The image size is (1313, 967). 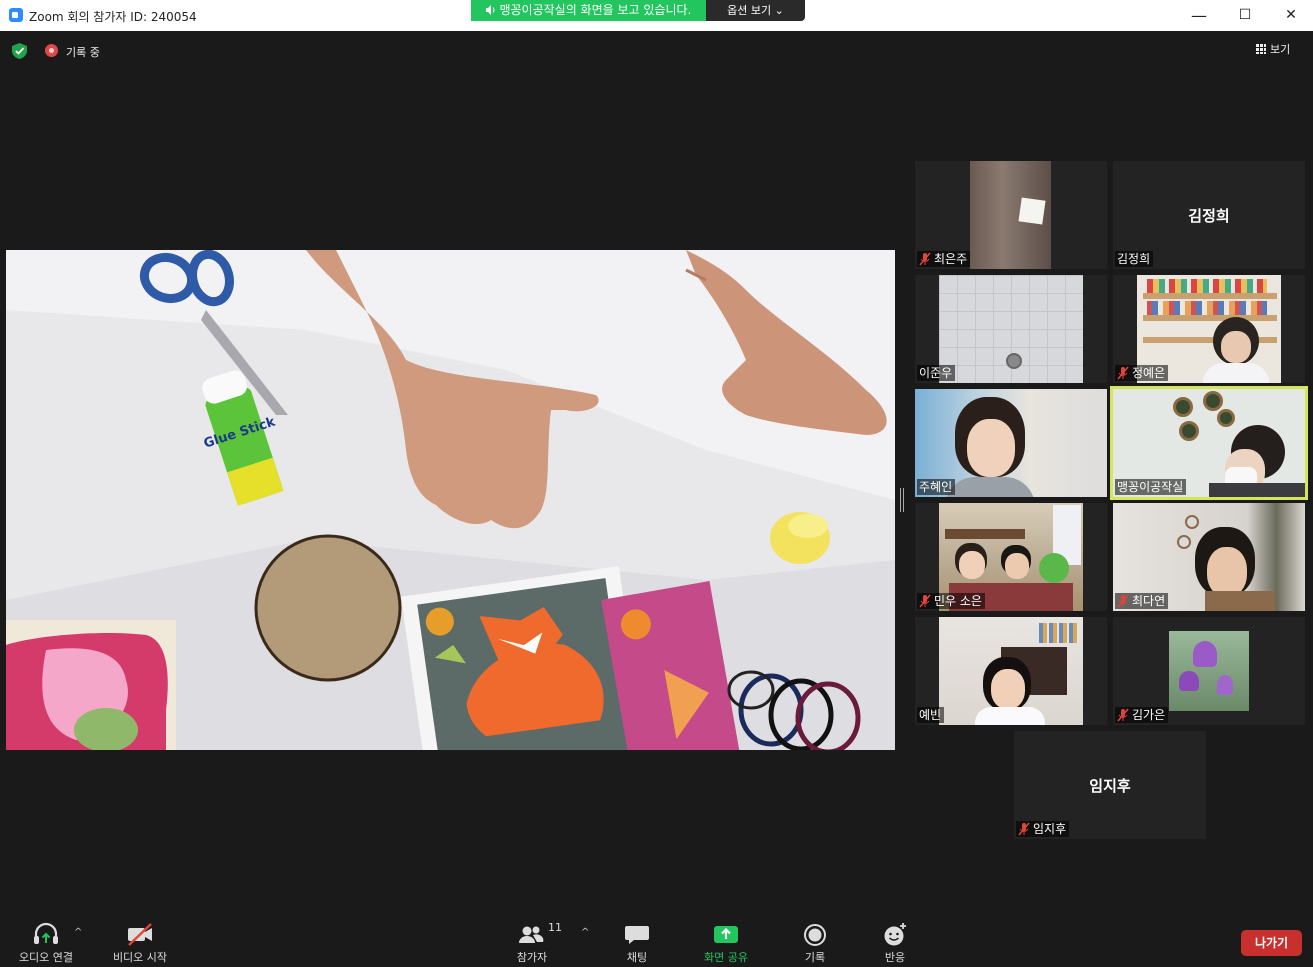 I want to click on reaction-icon, so click(x=895, y=934).